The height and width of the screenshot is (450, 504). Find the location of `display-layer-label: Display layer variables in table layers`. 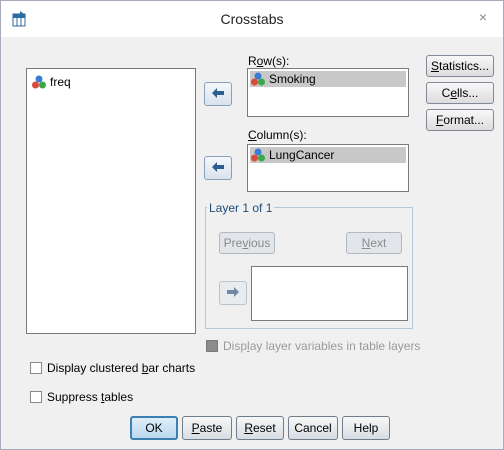

display-layer-label: Display layer variables in table layers is located at coordinates (322, 346).